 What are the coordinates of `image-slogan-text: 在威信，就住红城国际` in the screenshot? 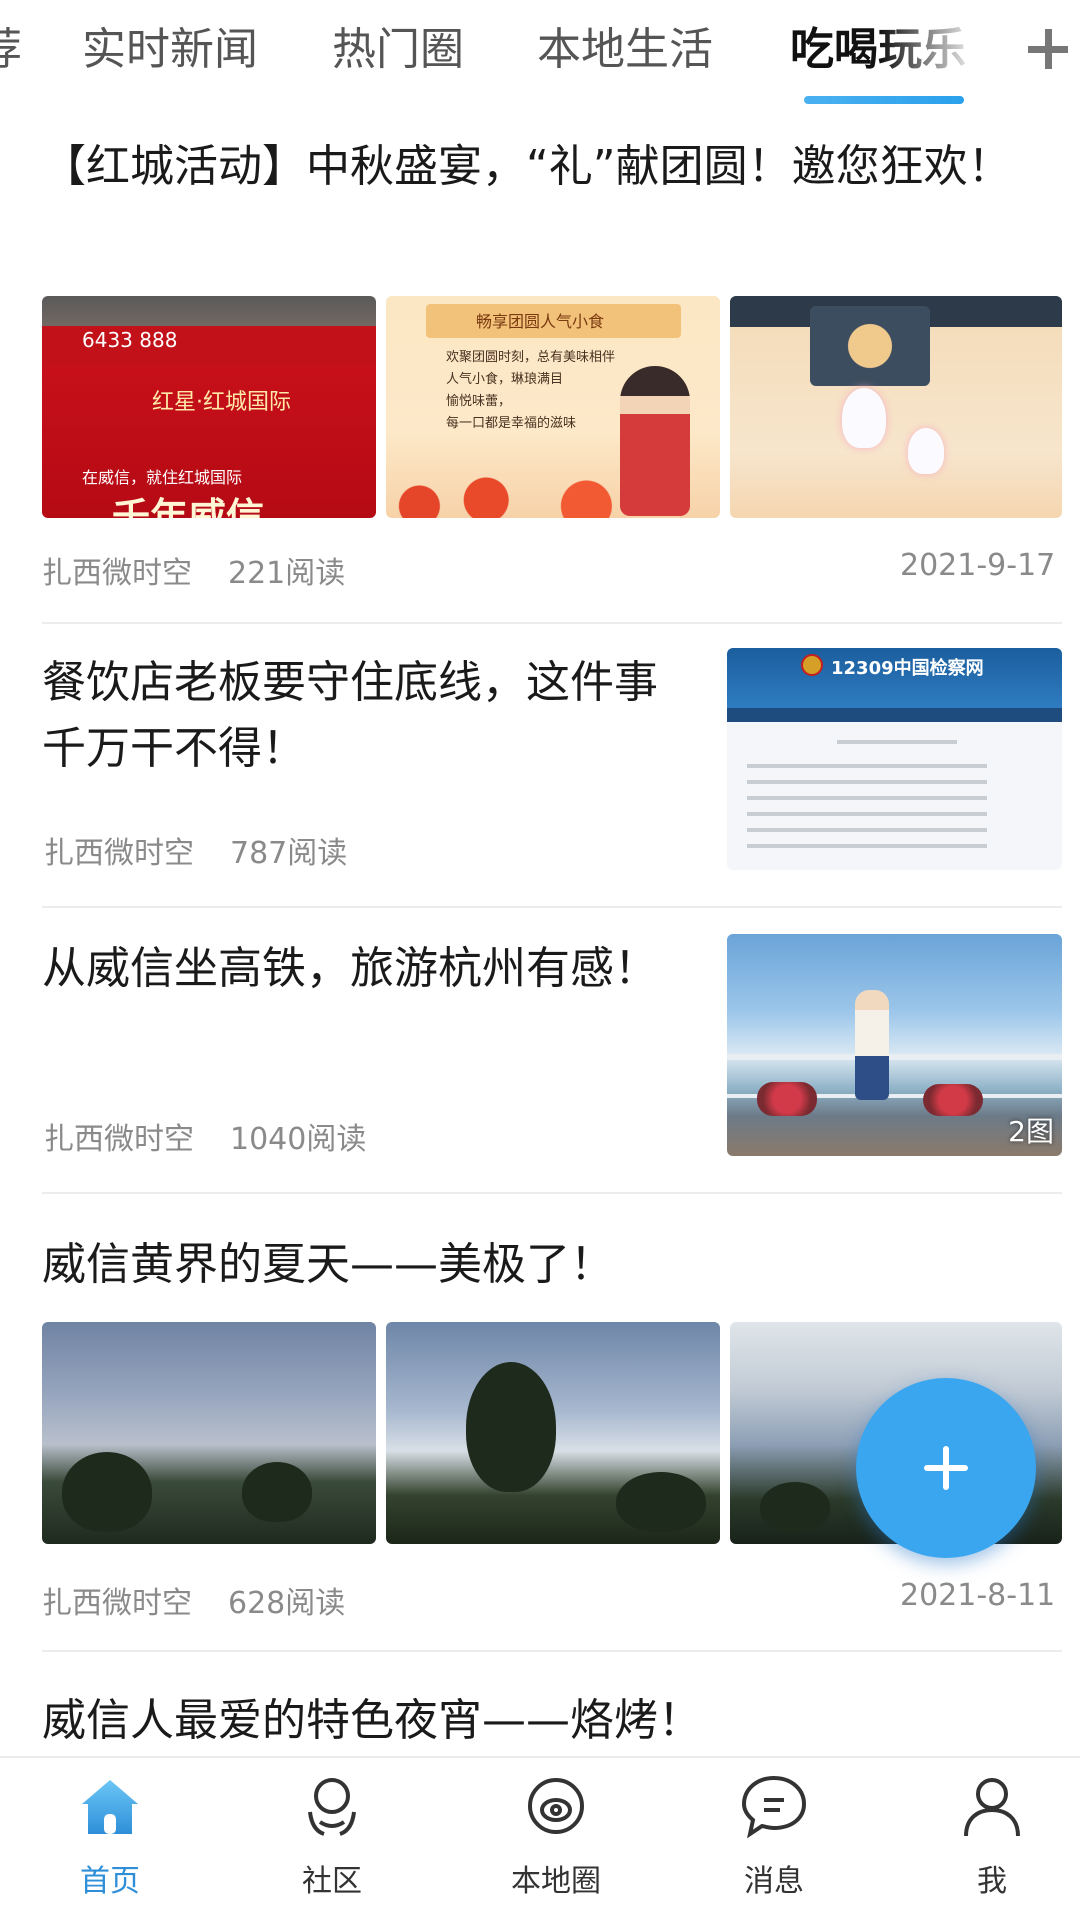 It's located at (162, 477).